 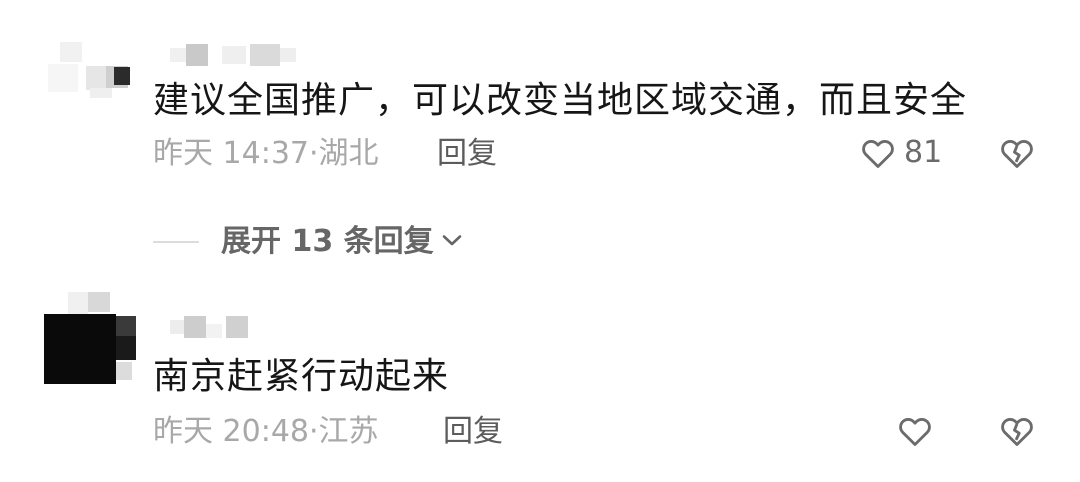 I want to click on like-count: 81, so click(x=923, y=152).